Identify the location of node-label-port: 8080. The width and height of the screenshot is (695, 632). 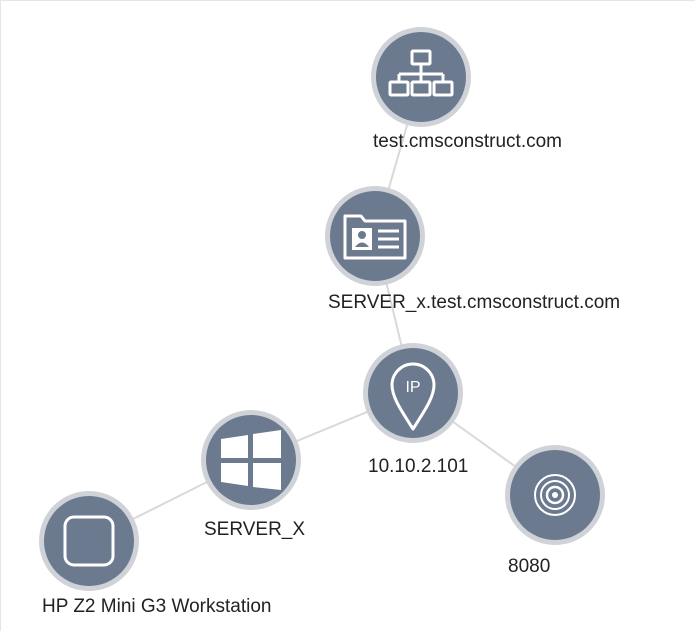
(529, 566).